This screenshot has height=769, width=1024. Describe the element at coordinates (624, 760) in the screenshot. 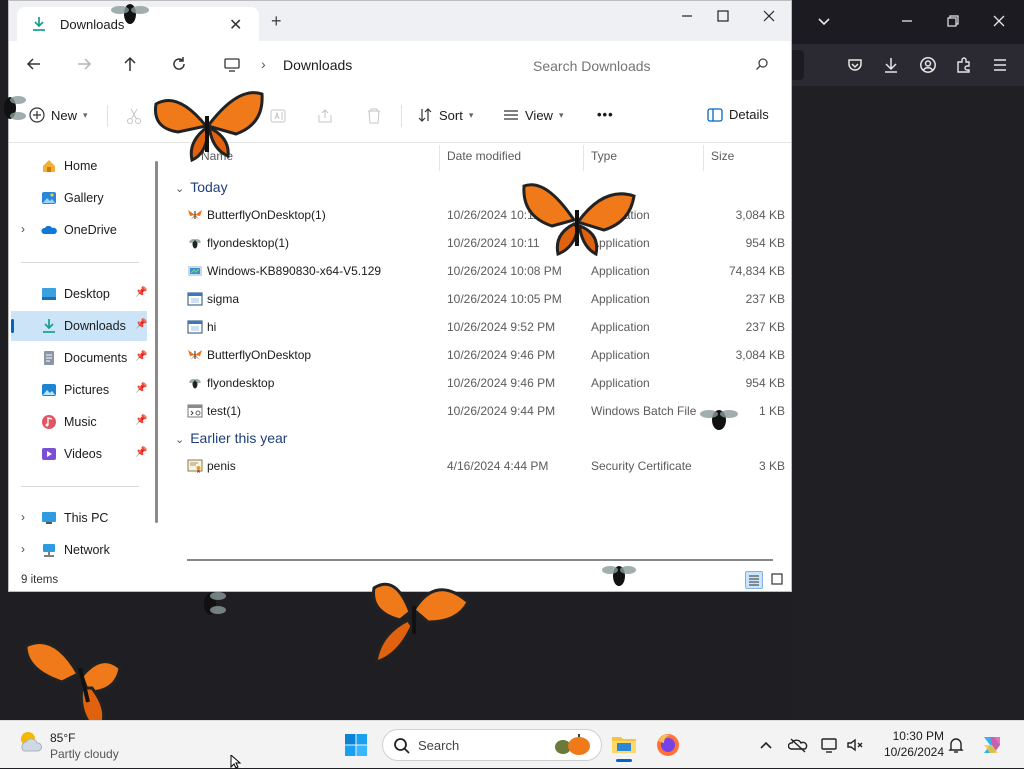

I see `active-indicator` at that location.